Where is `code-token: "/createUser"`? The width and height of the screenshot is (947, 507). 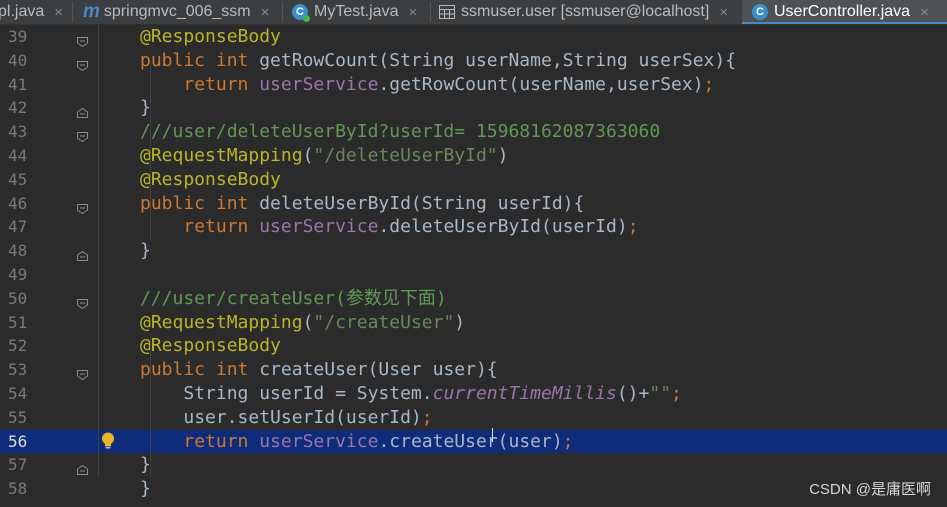
code-token: "/createUser" is located at coordinates (384, 322).